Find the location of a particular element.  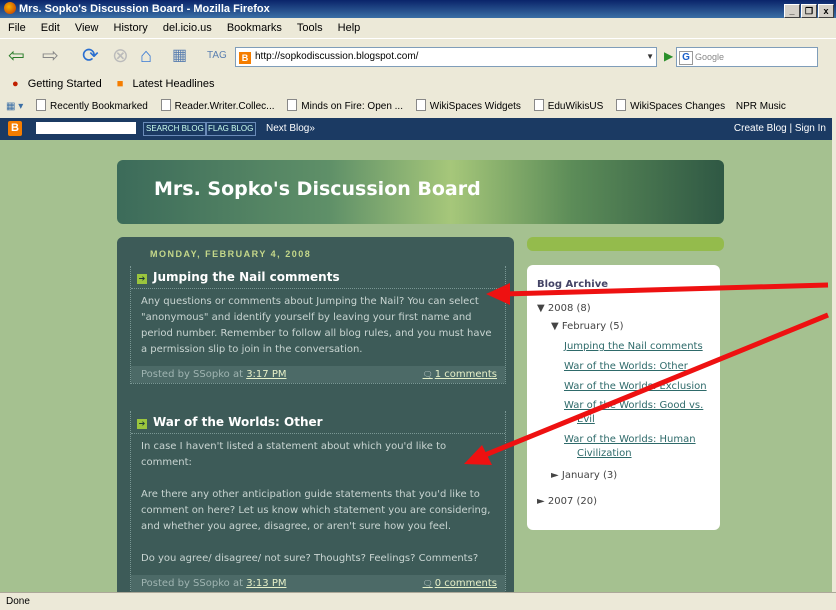

bookmark-page-icon: ▦ is located at coordinates (179, 56).